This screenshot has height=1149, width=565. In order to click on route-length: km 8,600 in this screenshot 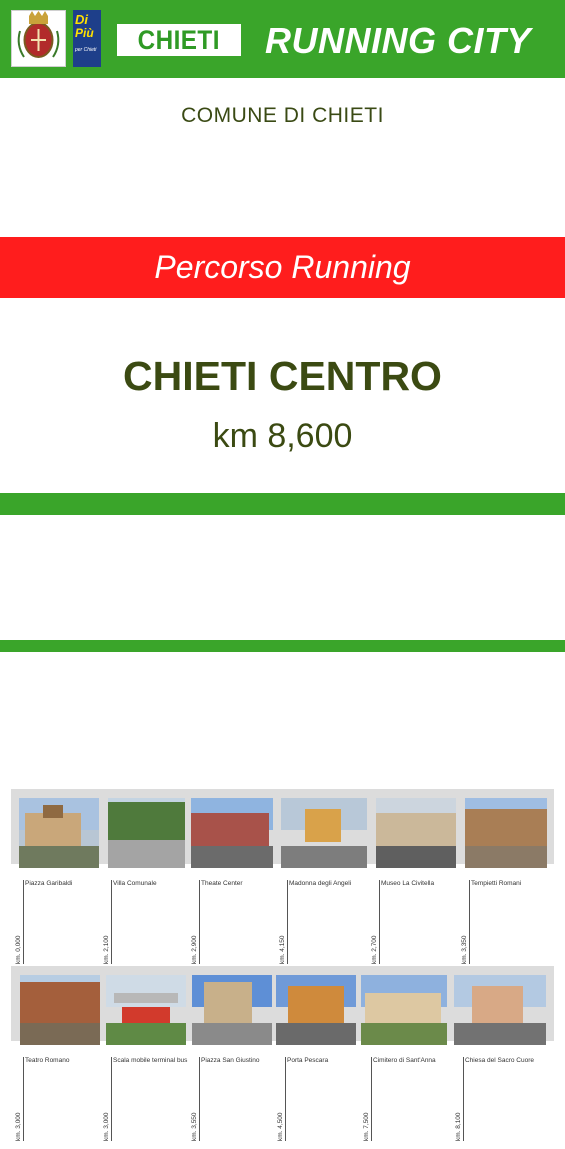, I will do `click(282, 436)`.